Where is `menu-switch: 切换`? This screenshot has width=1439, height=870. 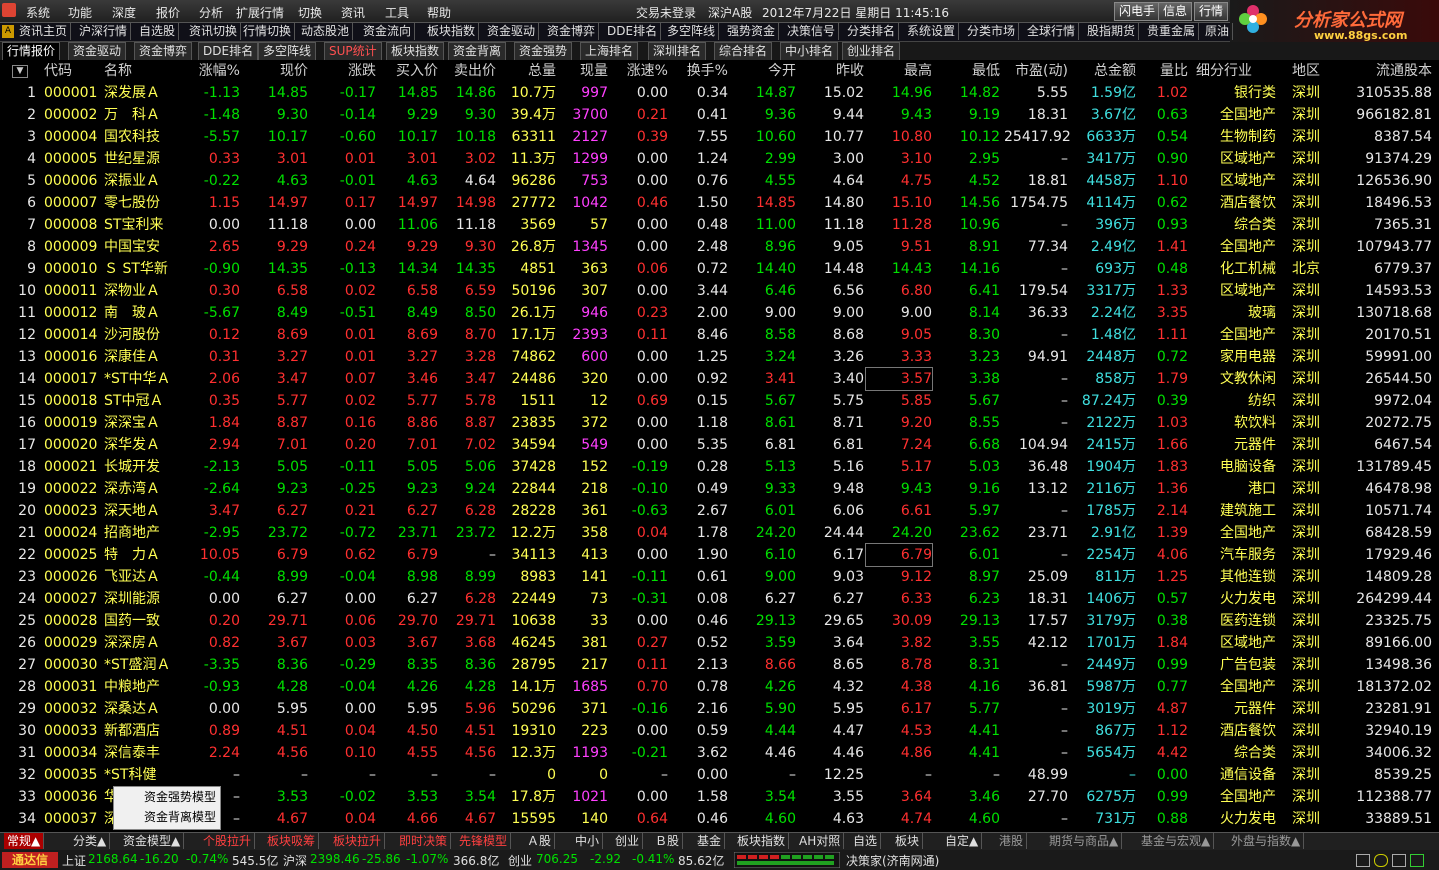
menu-switch: 切换 is located at coordinates (310, 12).